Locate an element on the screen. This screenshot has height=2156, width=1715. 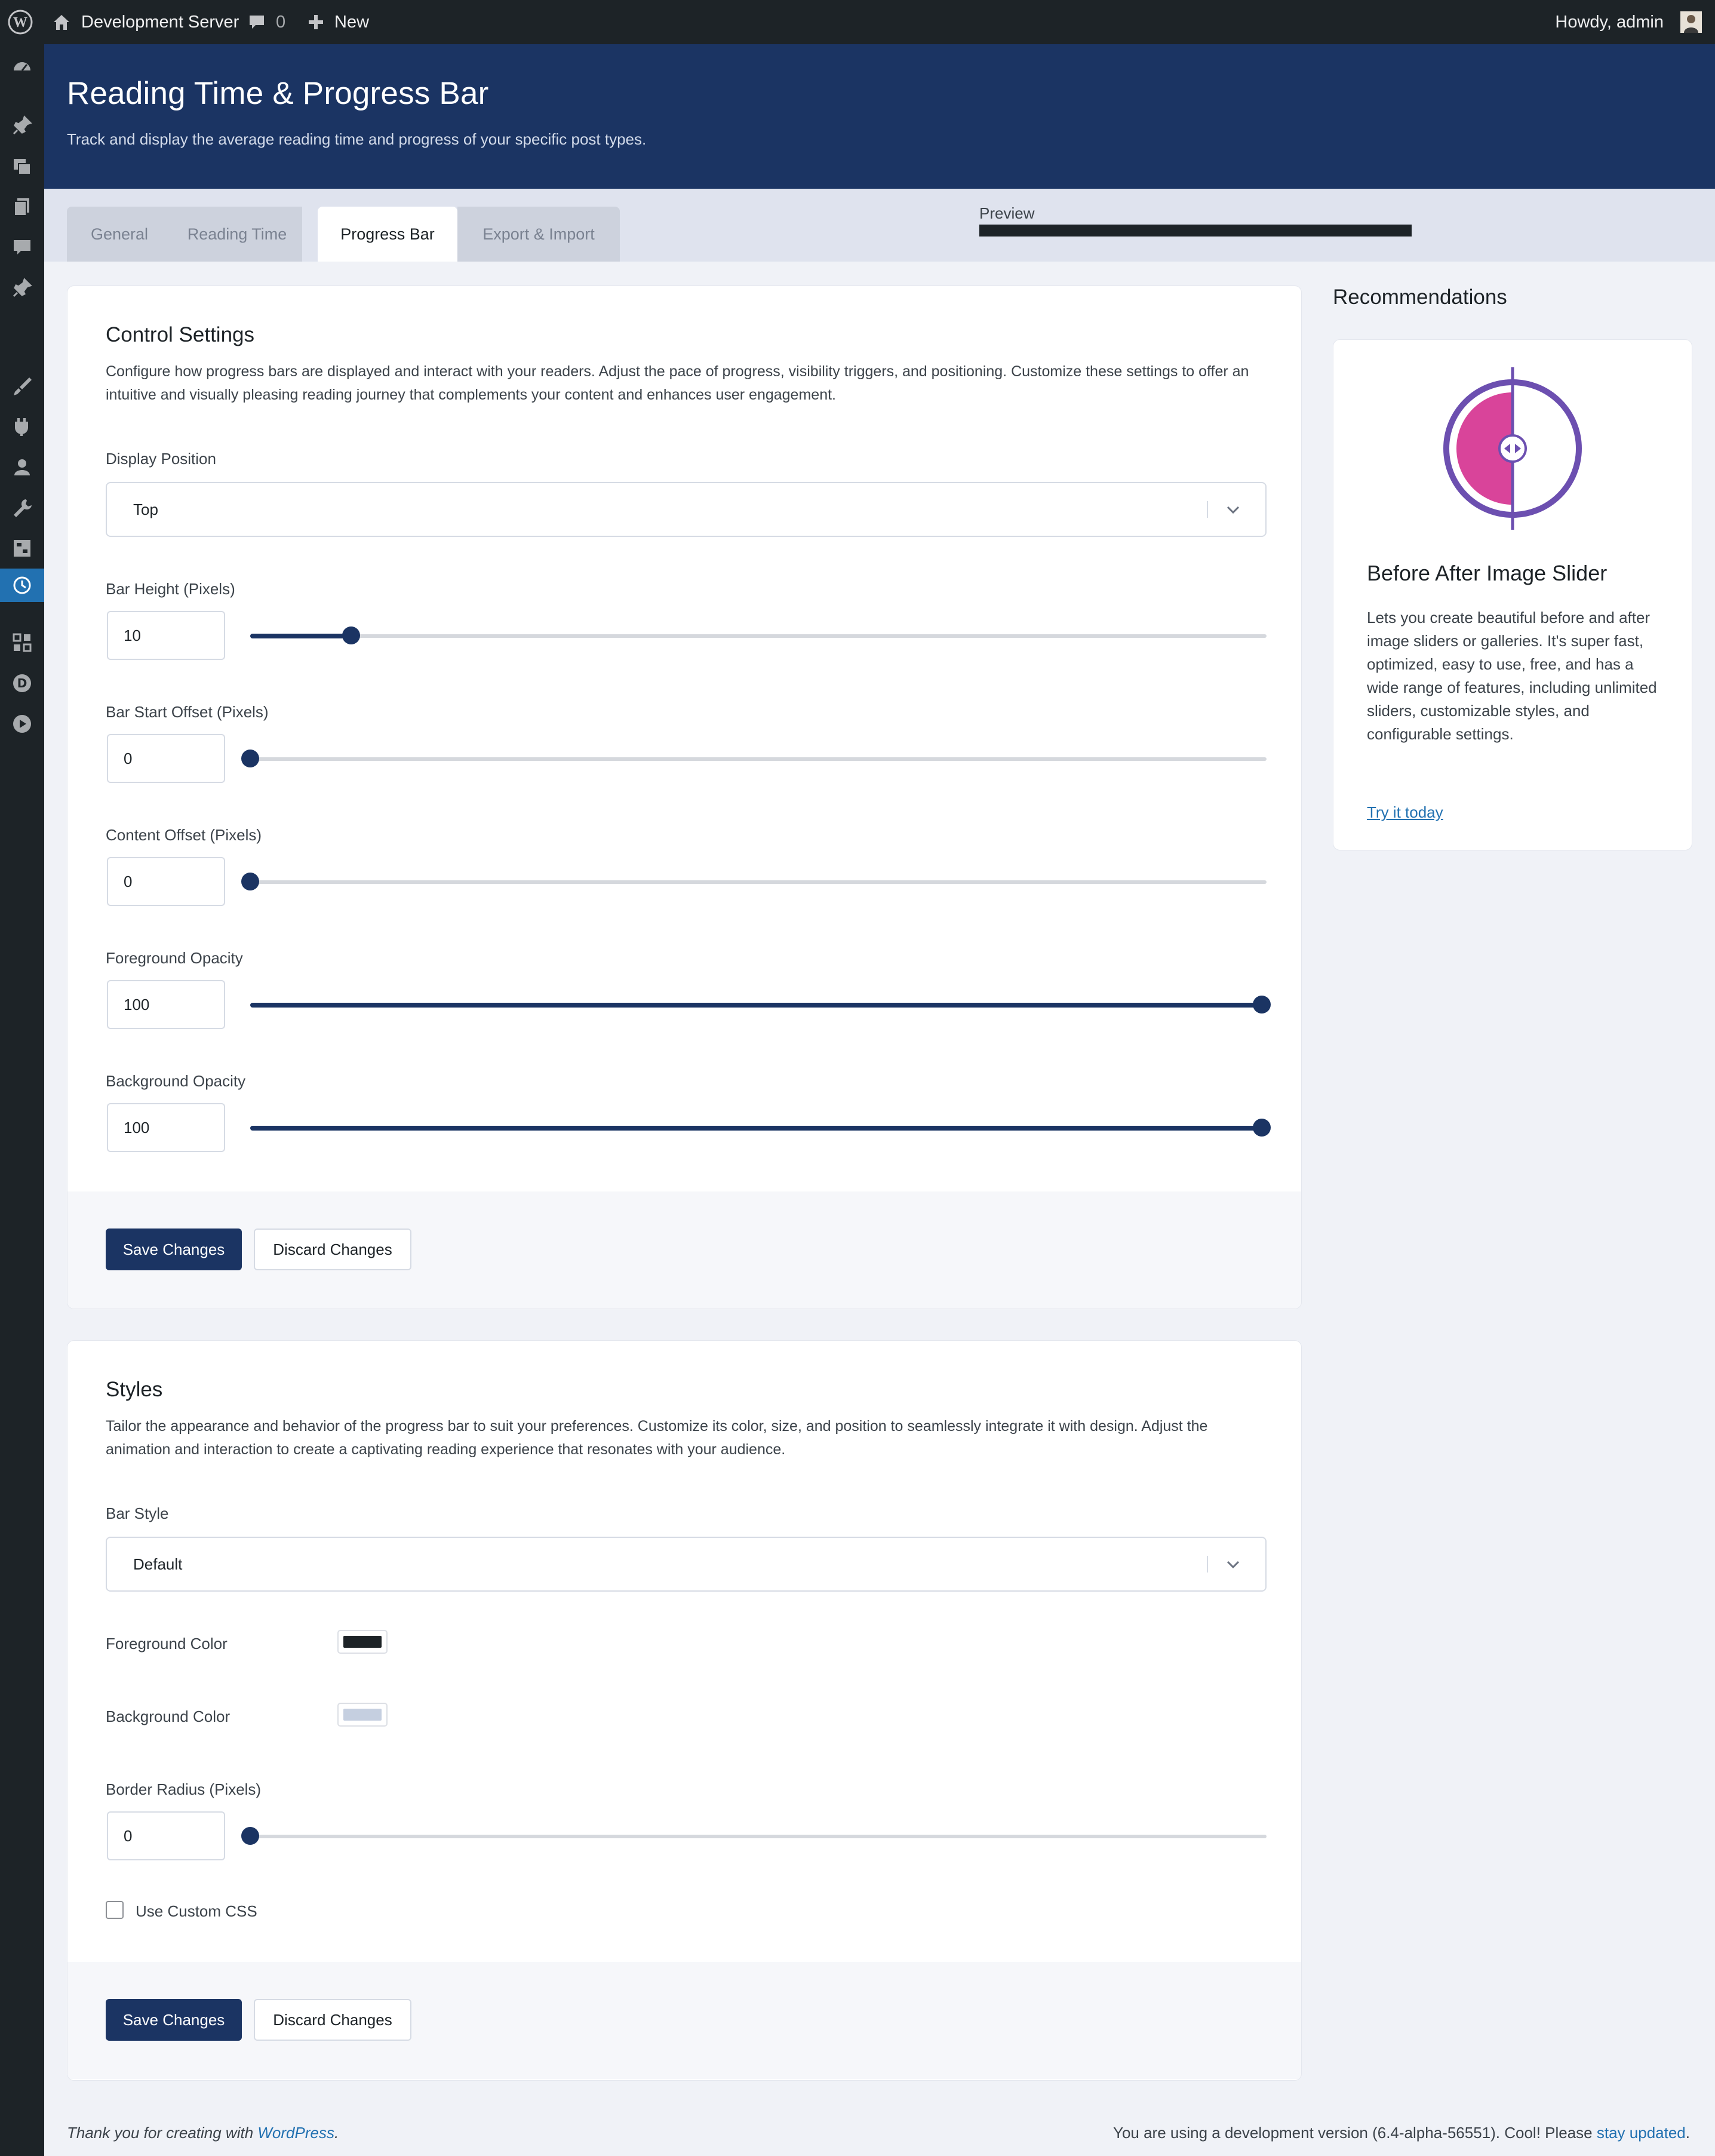
wordpress-link: WordPress is located at coordinates (295, 2133).